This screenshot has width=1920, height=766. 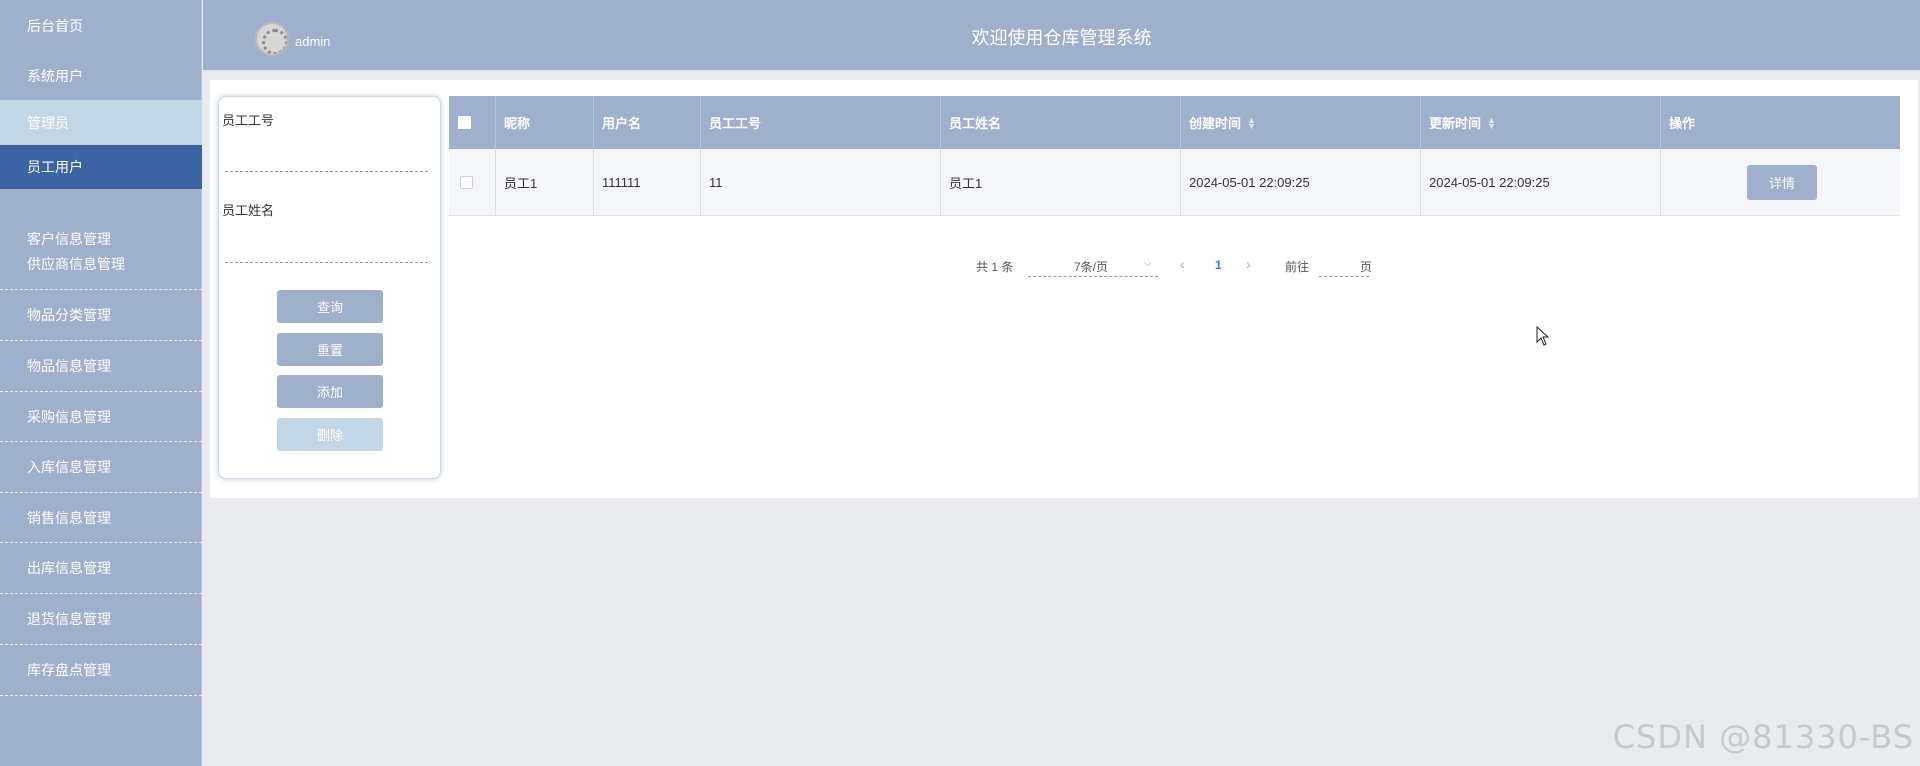 What do you see at coordinates (1543, 336) in the screenshot?
I see `mouse-cursor-icon` at bounding box center [1543, 336].